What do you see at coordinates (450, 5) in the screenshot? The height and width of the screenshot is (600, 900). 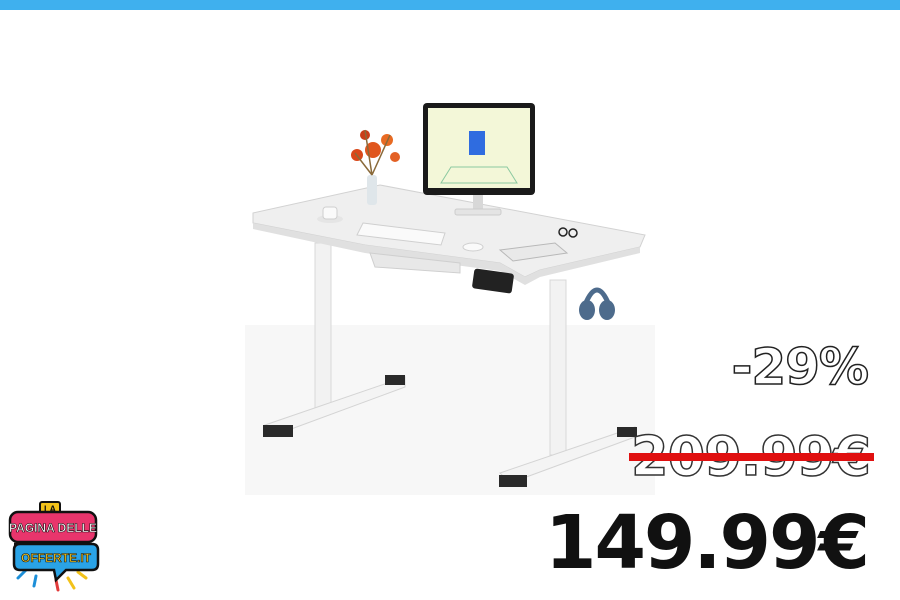 I see `top-accent-bar` at bounding box center [450, 5].